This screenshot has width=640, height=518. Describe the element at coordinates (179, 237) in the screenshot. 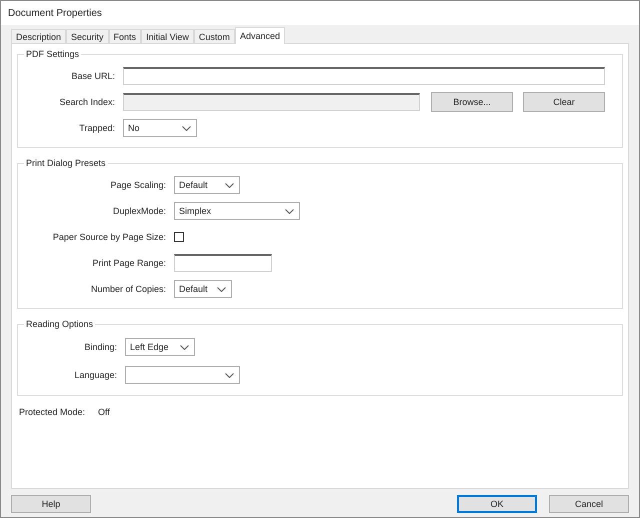

I see `checkbox` at that location.